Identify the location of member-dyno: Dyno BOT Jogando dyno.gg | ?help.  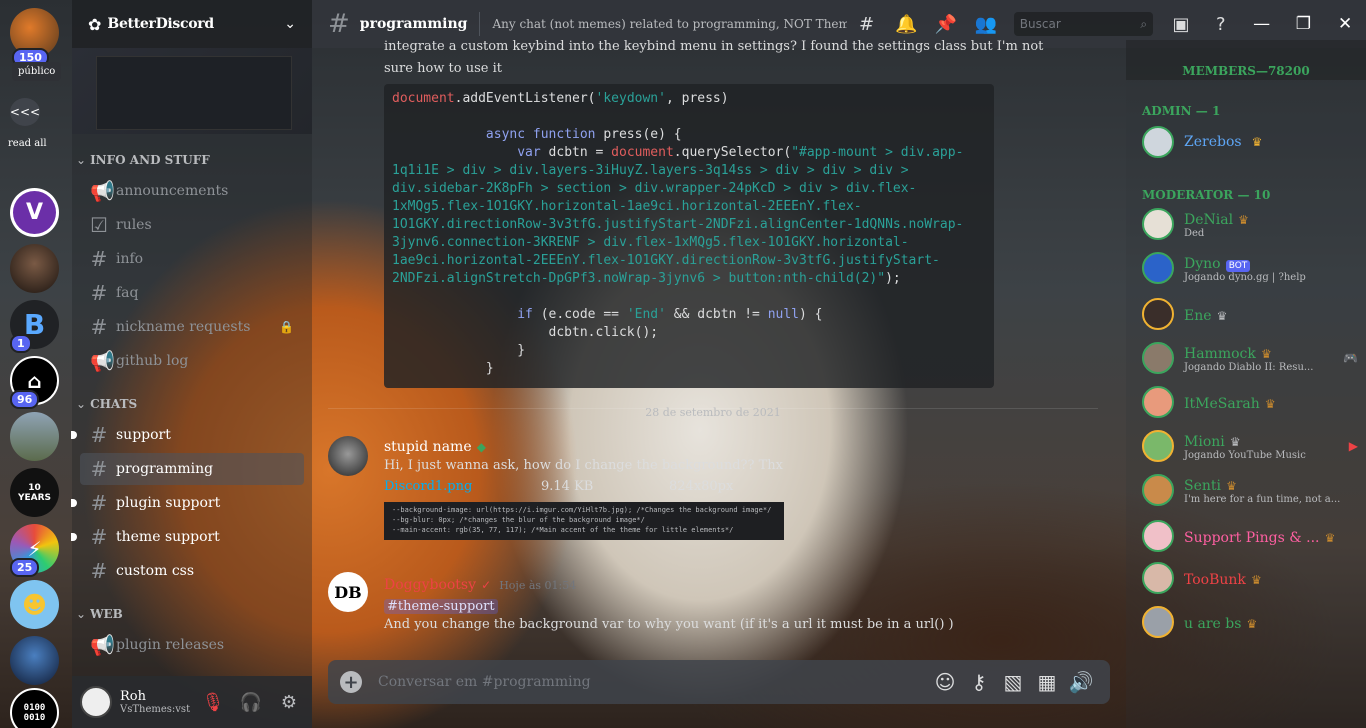
(1250, 268).